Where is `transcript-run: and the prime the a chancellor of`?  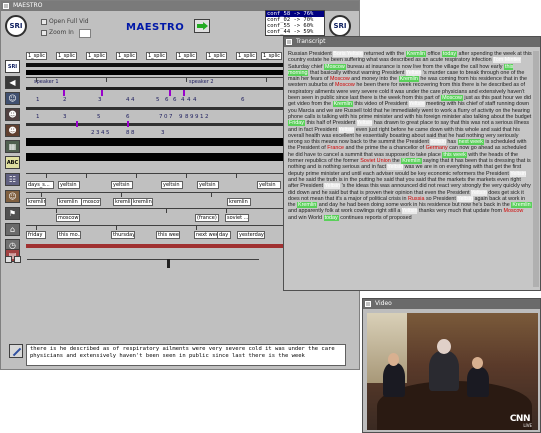 transcript-run: and the prime the a chancellor of is located at coordinates (385, 148).